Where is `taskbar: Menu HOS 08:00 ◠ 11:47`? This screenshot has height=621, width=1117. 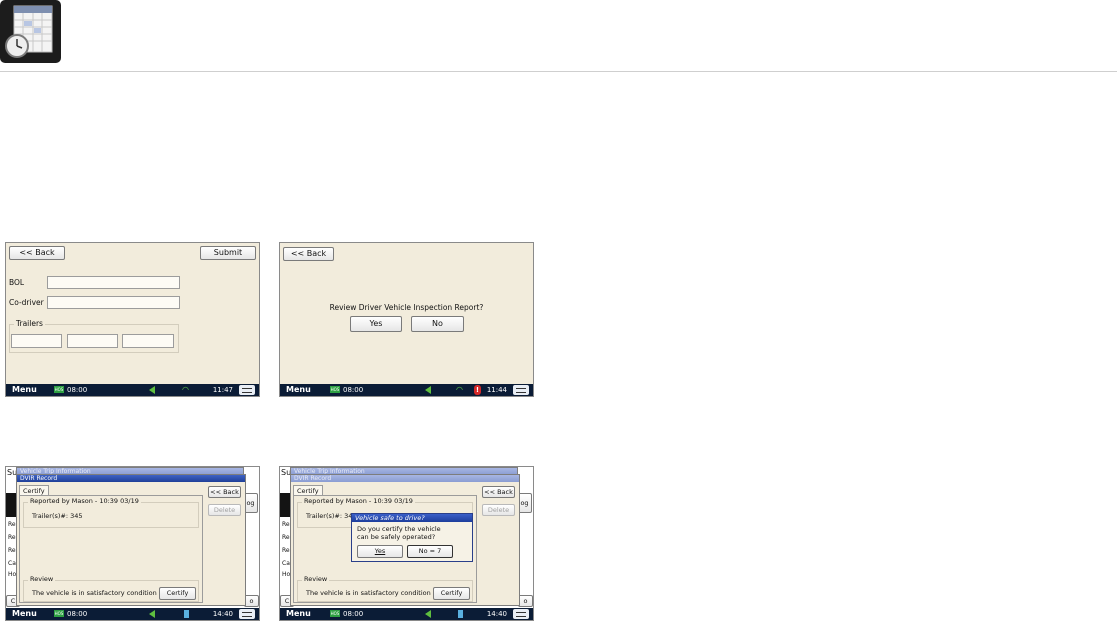
taskbar: Menu HOS 08:00 ◠ 11:47 is located at coordinates (132, 390).